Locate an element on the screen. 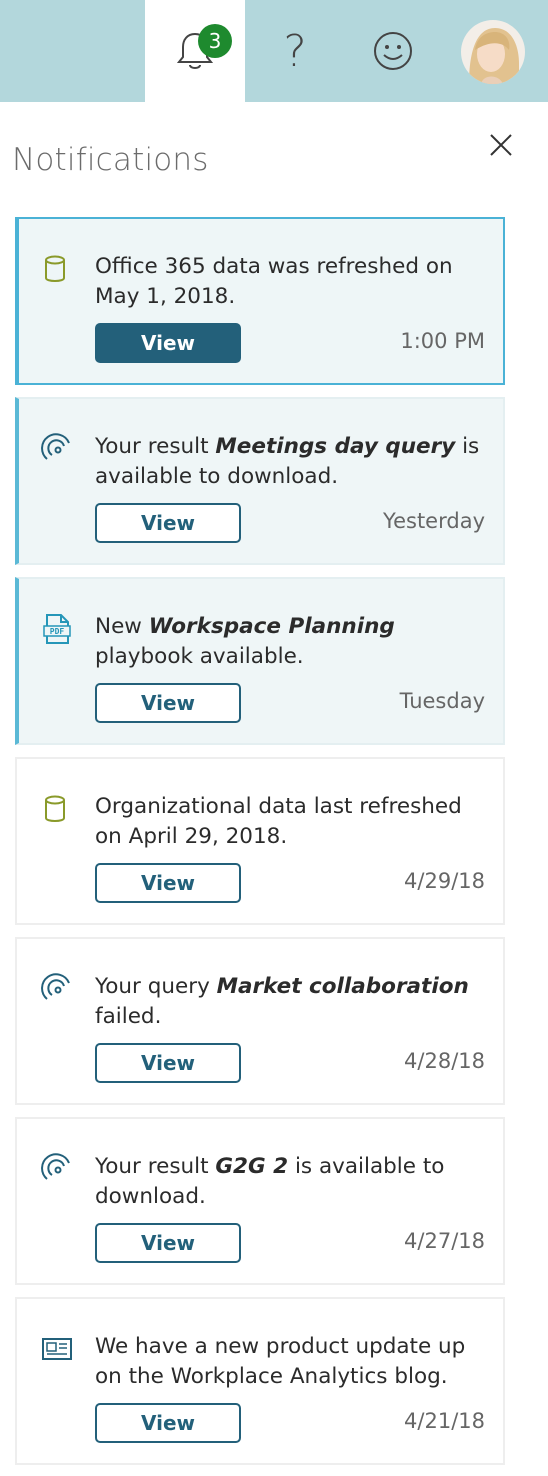 This screenshot has width=548, height=1476. panel-title: Notifications is located at coordinates (110, 160).